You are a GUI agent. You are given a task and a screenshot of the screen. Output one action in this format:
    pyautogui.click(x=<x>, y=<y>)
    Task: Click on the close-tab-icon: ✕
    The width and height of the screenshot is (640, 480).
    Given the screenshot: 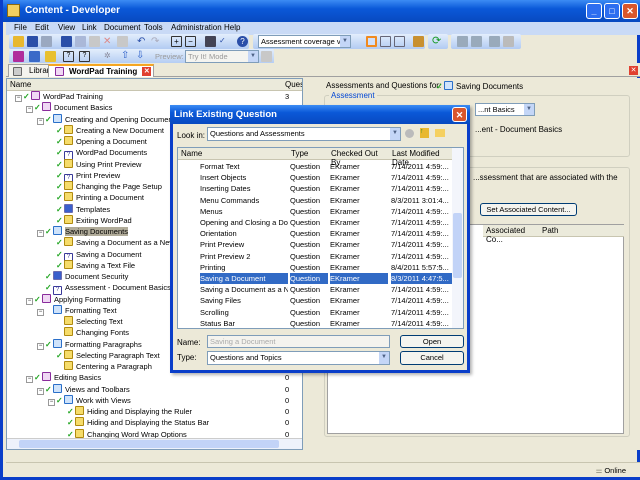 What is the action you would take?
    pyautogui.click(x=147, y=71)
    